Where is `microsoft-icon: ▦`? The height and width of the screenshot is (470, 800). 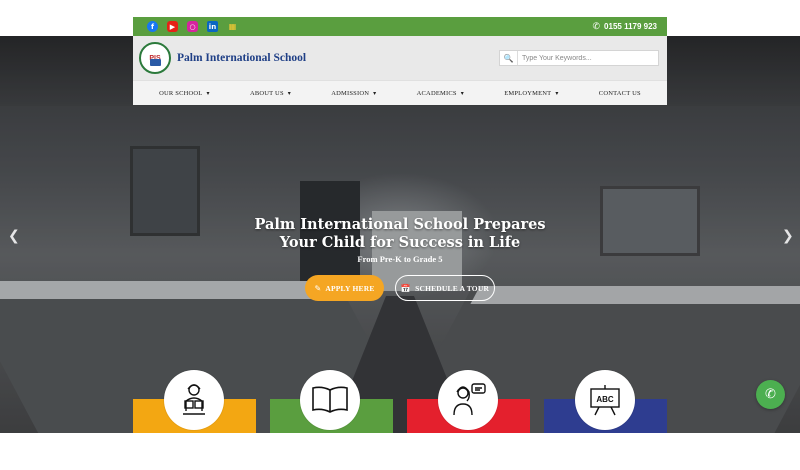 microsoft-icon: ▦ is located at coordinates (232, 26).